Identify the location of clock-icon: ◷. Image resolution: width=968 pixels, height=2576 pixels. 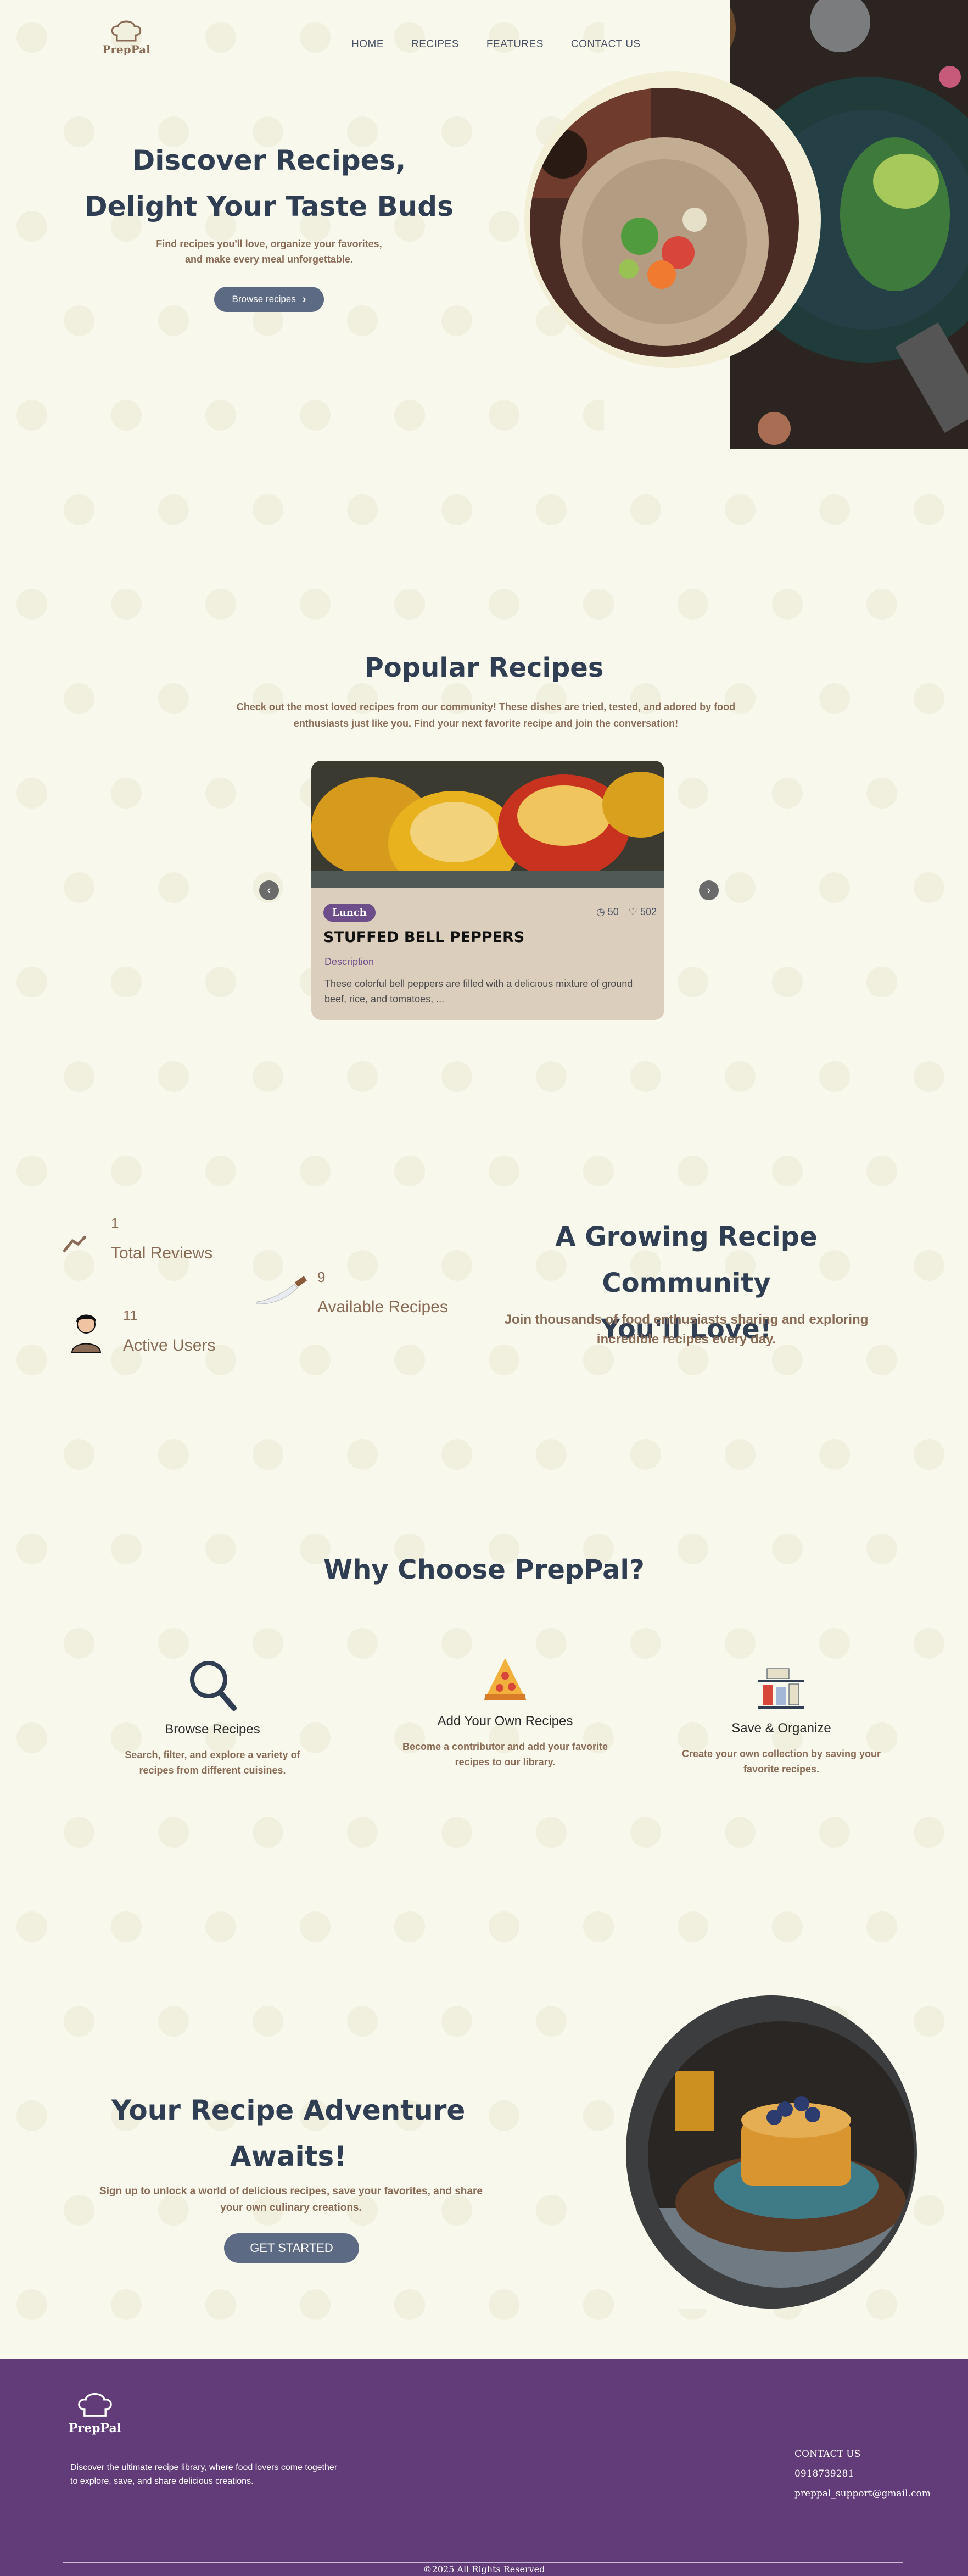
(601, 911).